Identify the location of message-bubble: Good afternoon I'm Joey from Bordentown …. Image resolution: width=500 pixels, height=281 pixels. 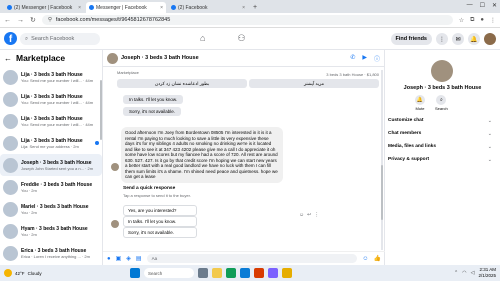
(202, 155).